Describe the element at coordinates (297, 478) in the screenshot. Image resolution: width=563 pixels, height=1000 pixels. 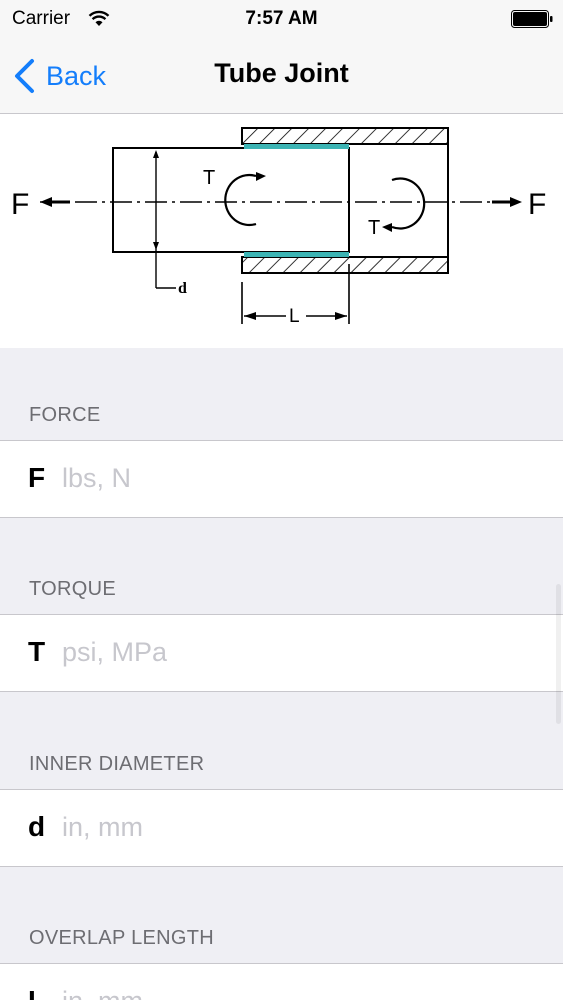
I see `force-input` at that location.